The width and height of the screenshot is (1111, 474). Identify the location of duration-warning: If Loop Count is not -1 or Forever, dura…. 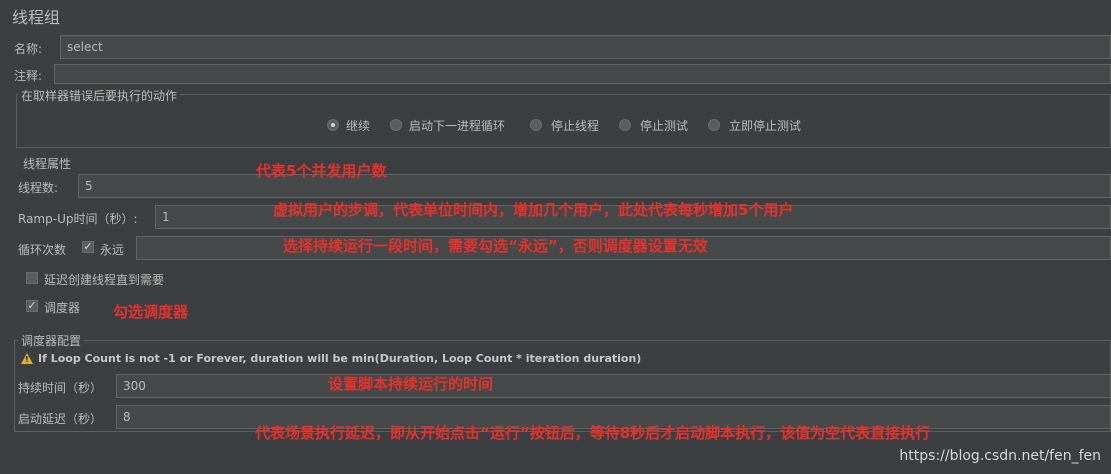
(340, 358).